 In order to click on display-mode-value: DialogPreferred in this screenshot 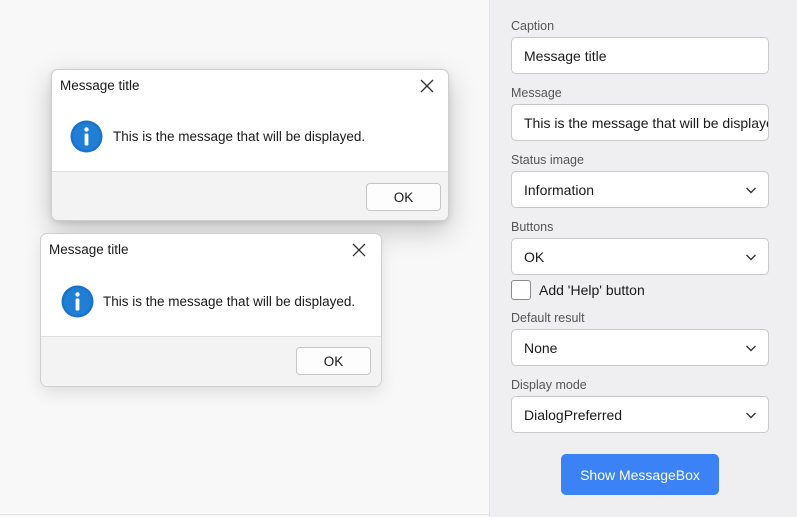, I will do `click(573, 414)`.